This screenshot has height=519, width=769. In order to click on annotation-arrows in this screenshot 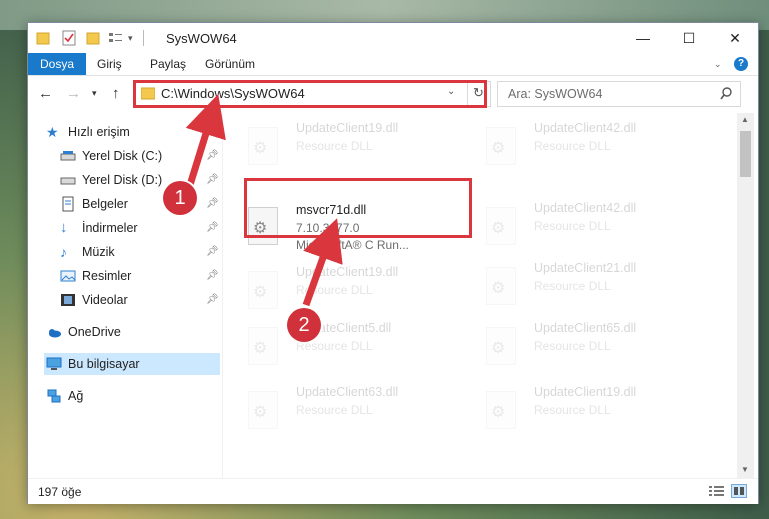, I will do `click(264, 200)`.